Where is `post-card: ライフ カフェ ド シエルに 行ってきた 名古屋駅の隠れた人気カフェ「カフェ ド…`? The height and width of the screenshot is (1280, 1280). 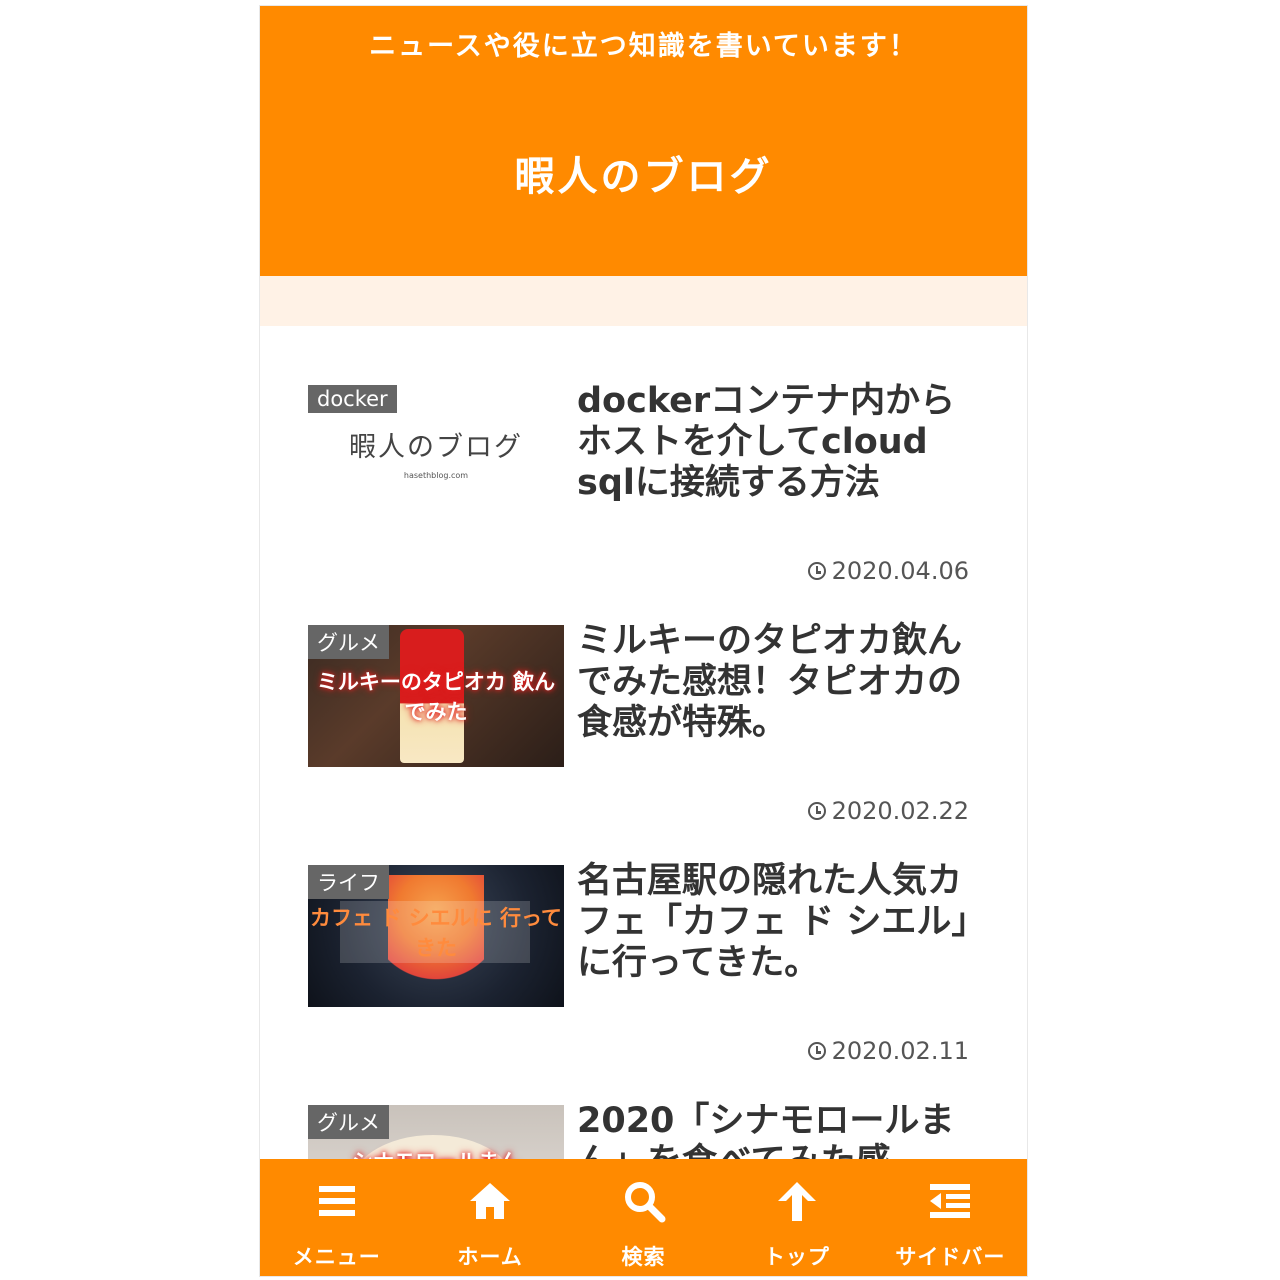
post-card: ライフ カフェ ド シエルに 行ってきた 名古屋駅の隠れた人気カフェ「カフェ ド… is located at coordinates (643, 971).